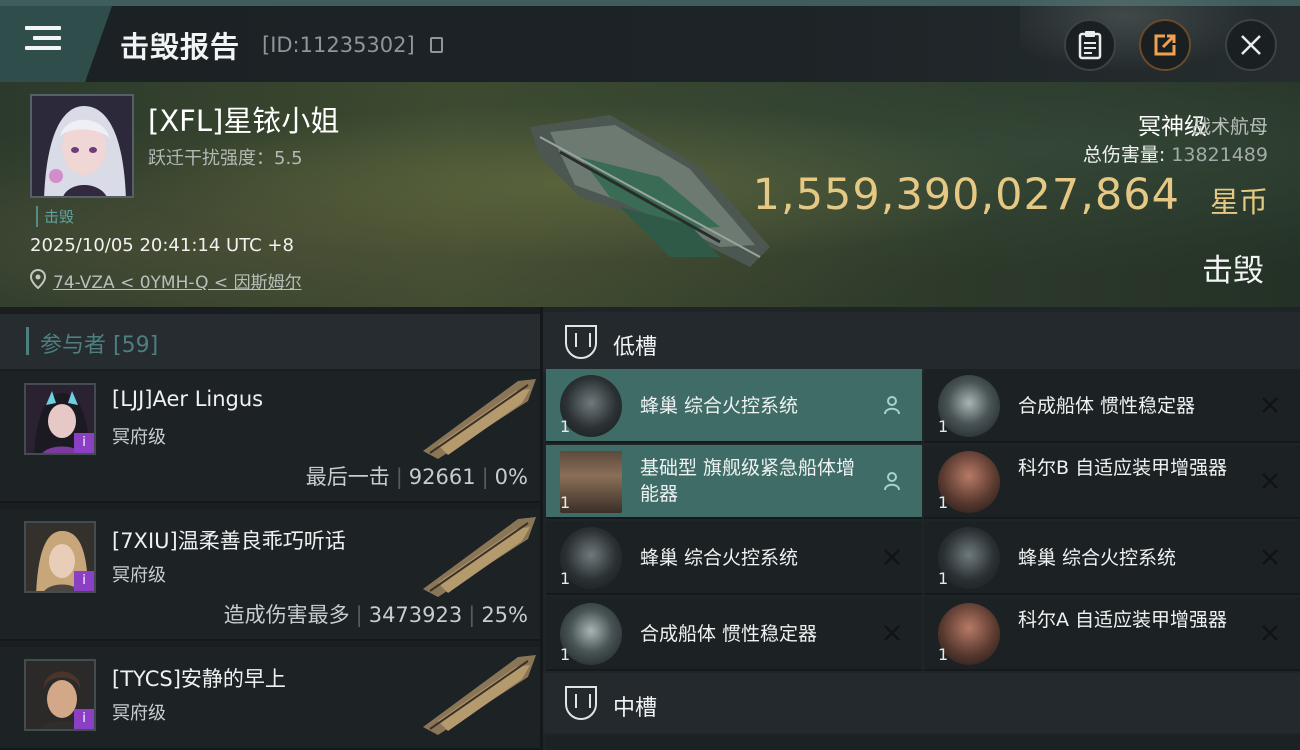 This screenshot has width=1300, height=750. I want to click on result-label: 击毁, so click(1233, 271).